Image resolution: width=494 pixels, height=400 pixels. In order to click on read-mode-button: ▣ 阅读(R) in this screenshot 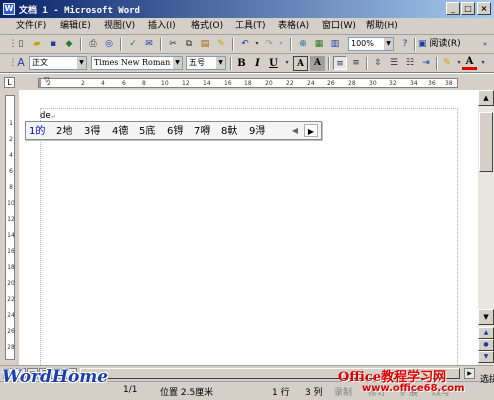, I will do `click(439, 44)`.